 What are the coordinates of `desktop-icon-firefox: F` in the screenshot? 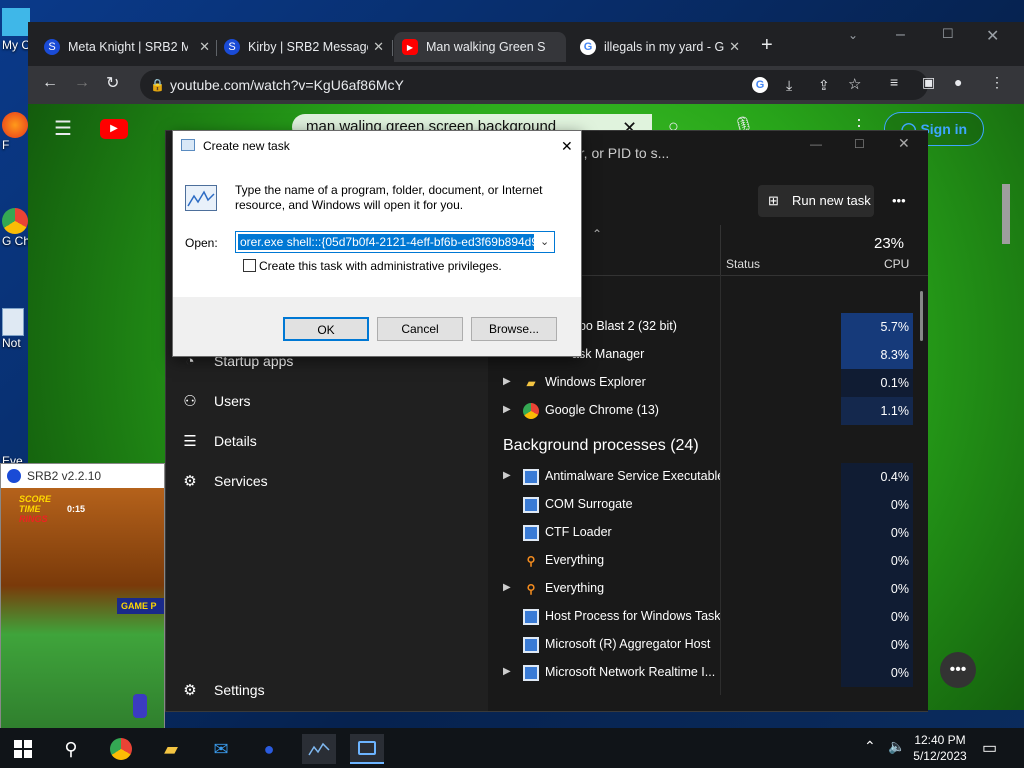 It's located at (16, 141).